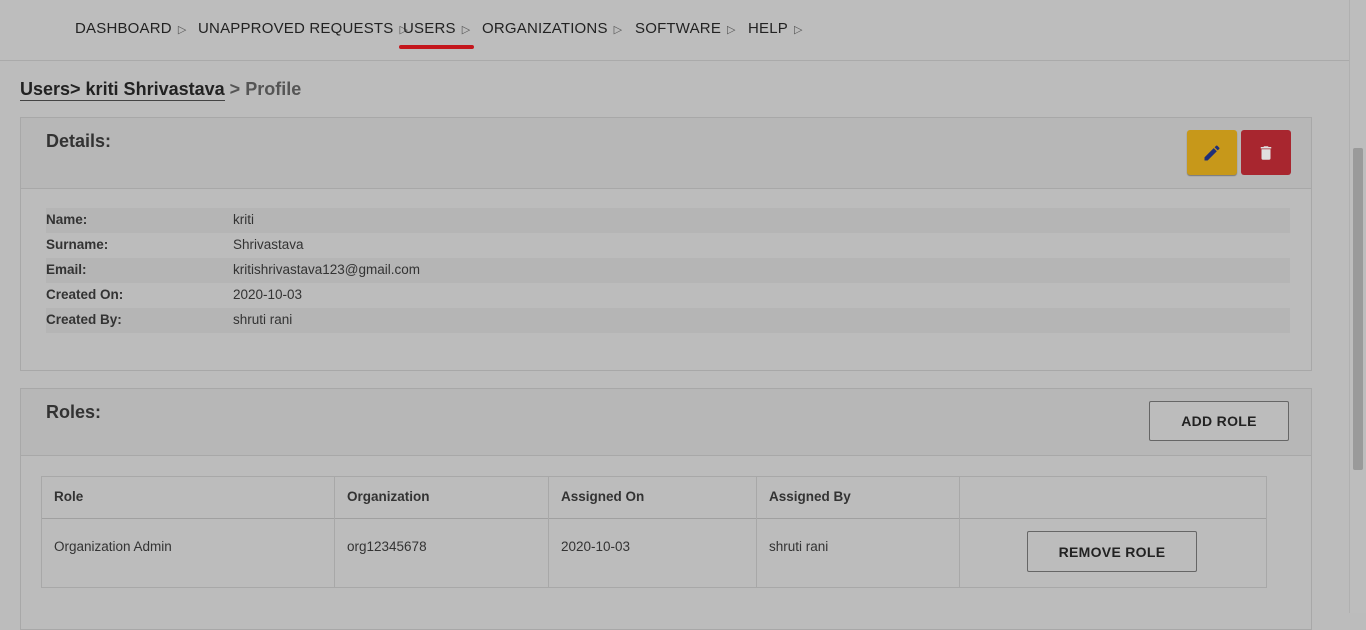 The height and width of the screenshot is (630, 1366). Describe the element at coordinates (296, 28) in the screenshot. I see `nav-label: UNAPPROVED REQUESTS` at that location.